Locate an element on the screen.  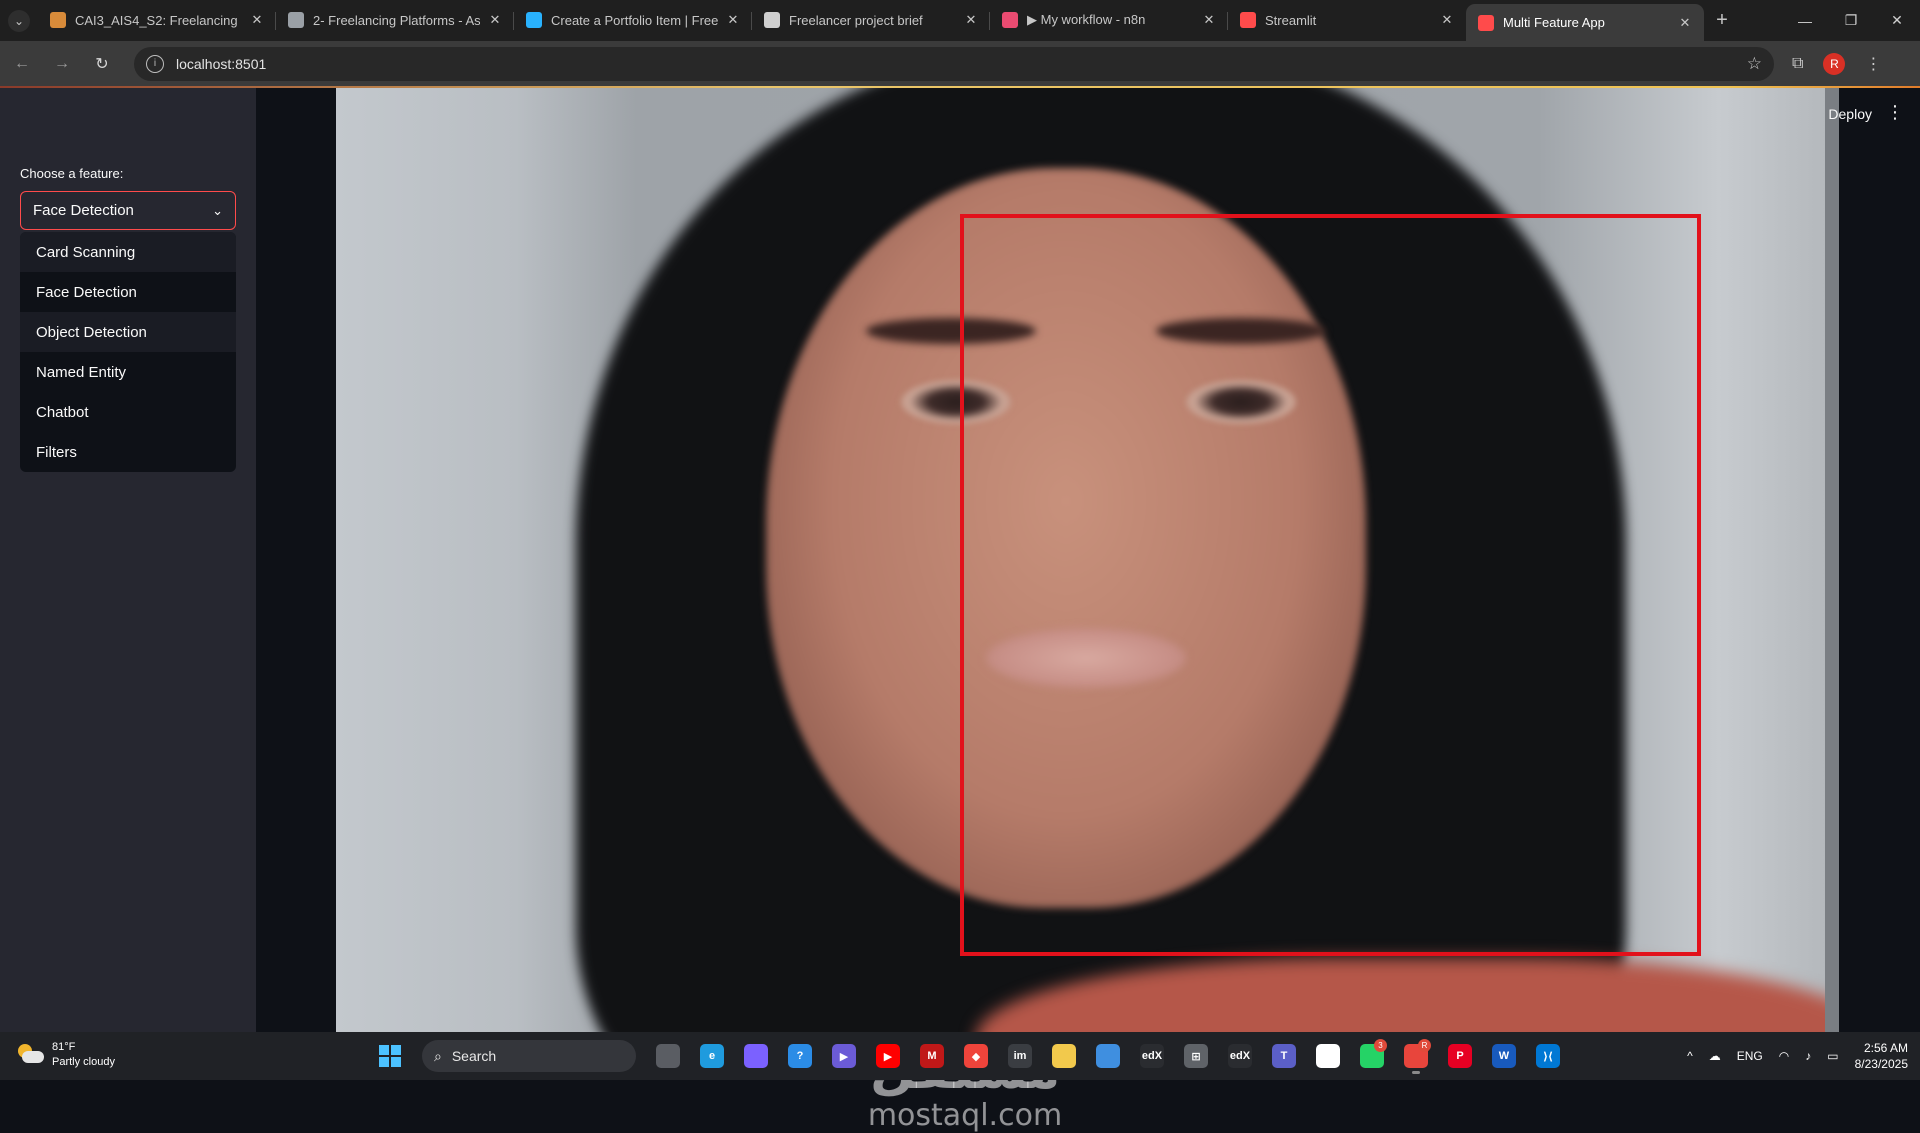
taskbar-app: ⟩⟨ is located at coordinates (1548, 1056).